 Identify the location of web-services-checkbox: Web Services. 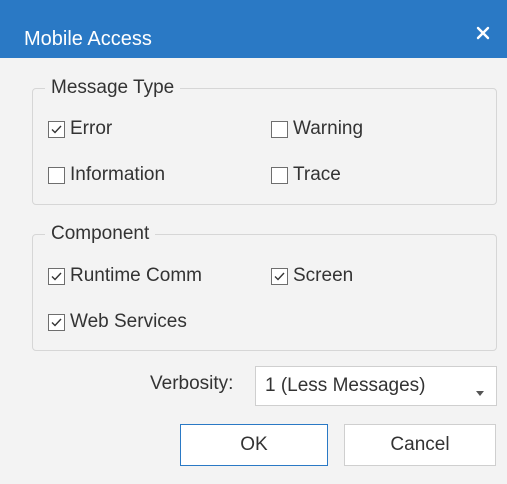
(117, 322).